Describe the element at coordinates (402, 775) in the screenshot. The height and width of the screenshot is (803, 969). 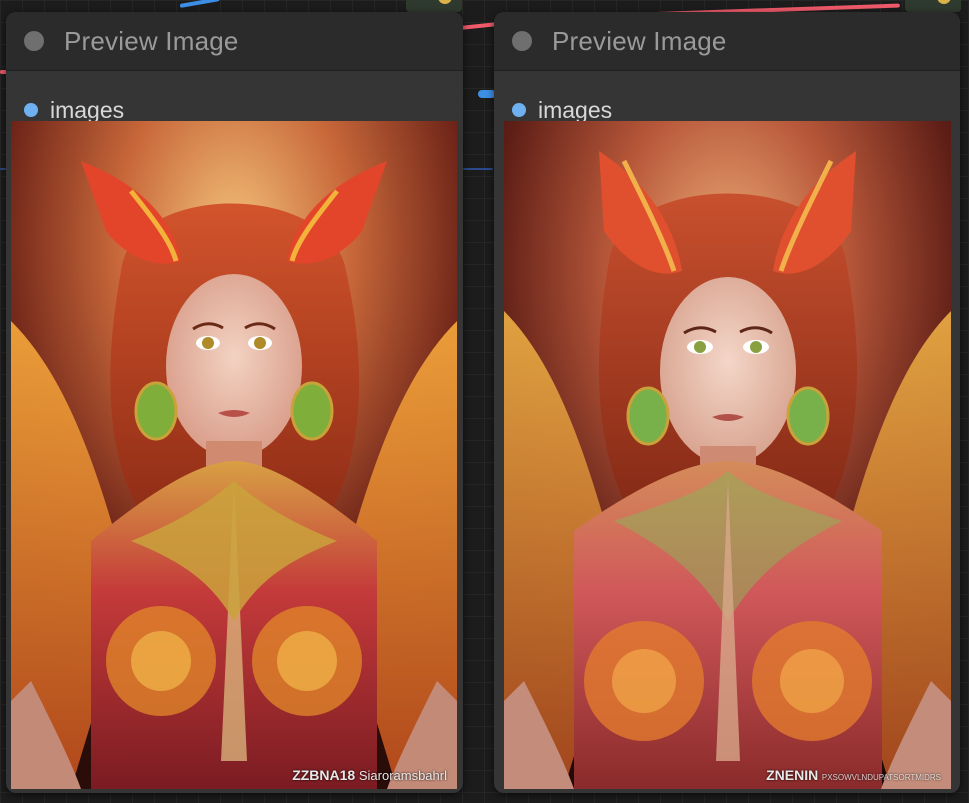
I see `watermark-sub: Siaroramsbahrl` at that location.